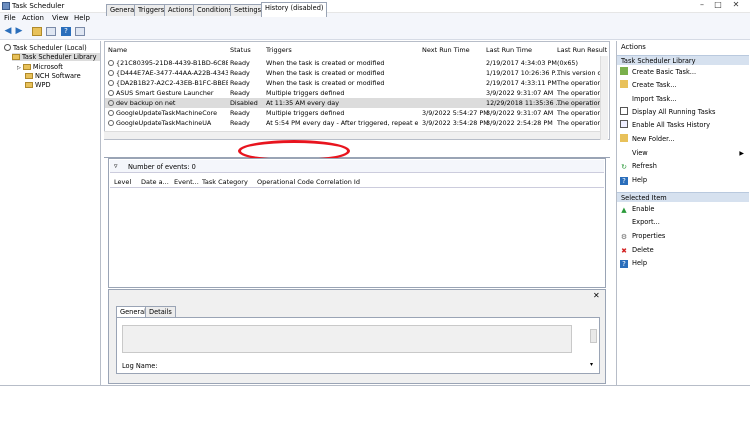  Describe the element at coordinates (604, 98) in the screenshot. I see `task-list-vertical-scrollbar` at that location.